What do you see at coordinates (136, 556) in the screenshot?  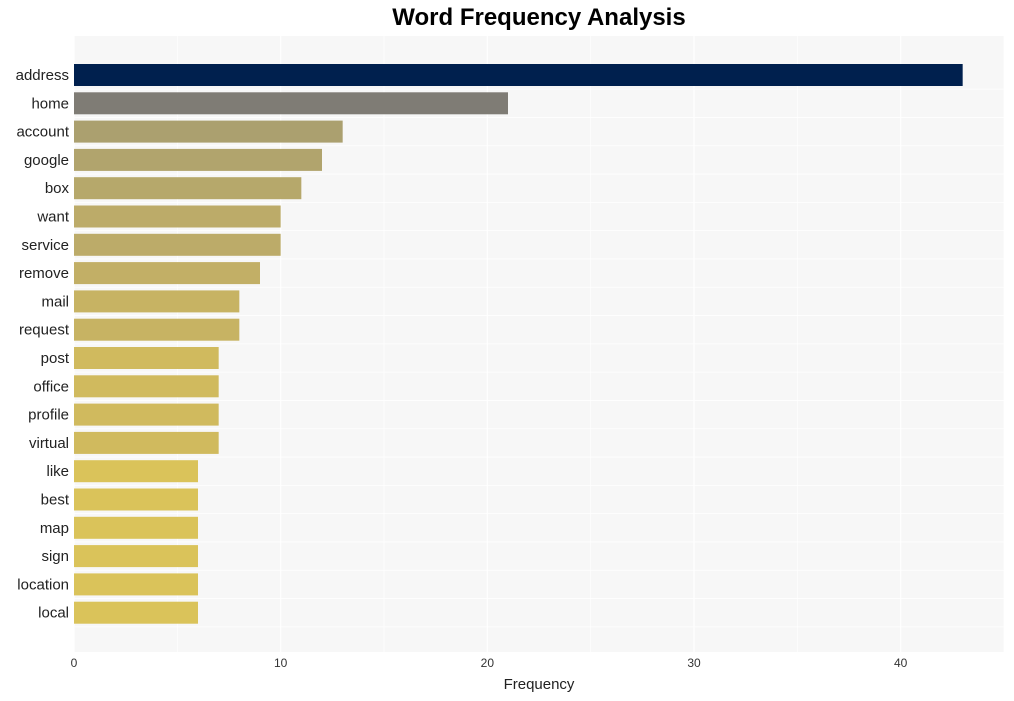 I see `bar-sign` at bounding box center [136, 556].